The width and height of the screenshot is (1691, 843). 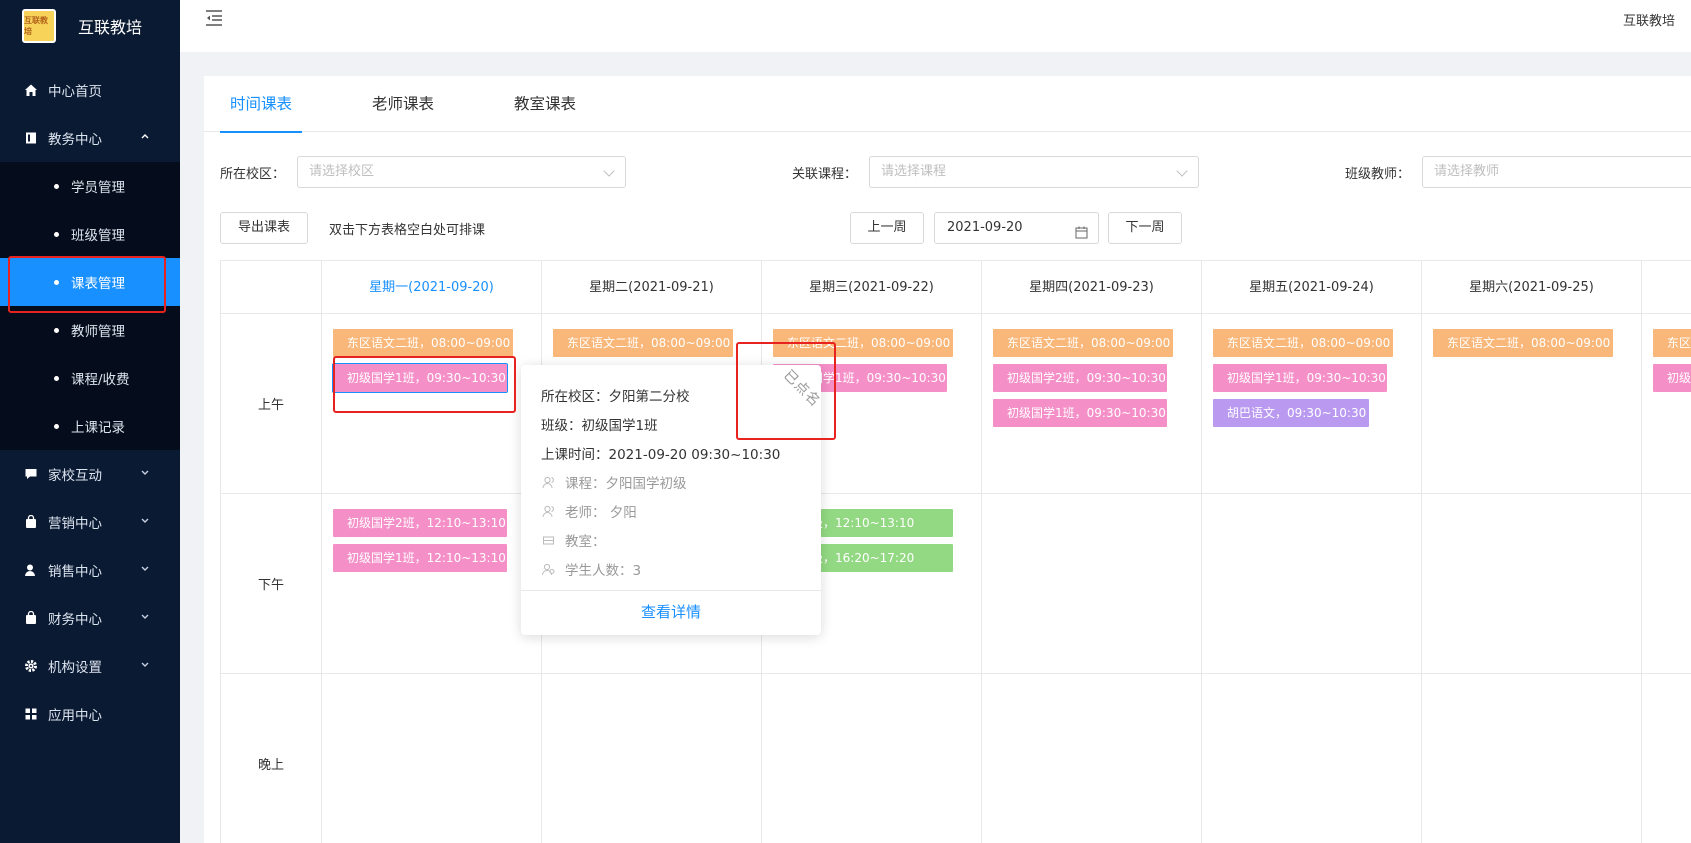 I want to click on sidebar-item-students: 学员管理, so click(x=90, y=186).